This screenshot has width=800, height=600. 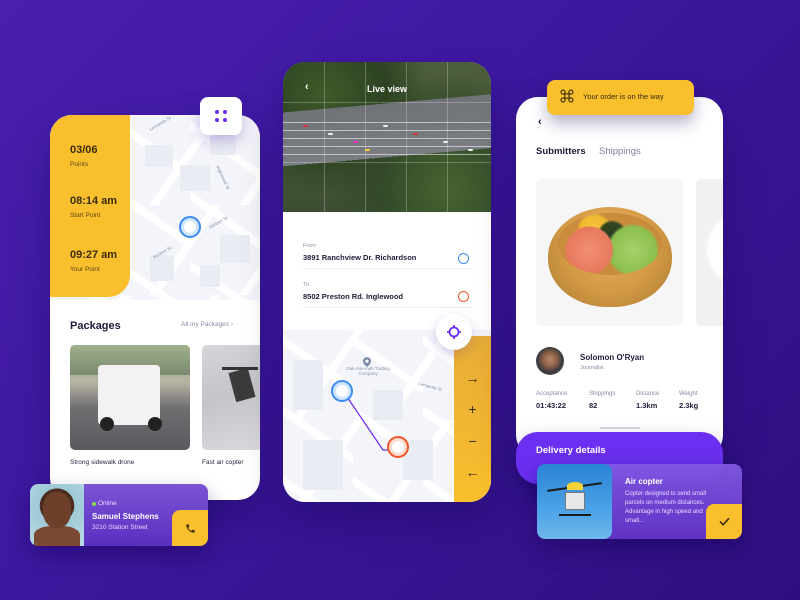 What do you see at coordinates (102, 462) in the screenshot?
I see `package-caption: Strong sidewalk drone` at bounding box center [102, 462].